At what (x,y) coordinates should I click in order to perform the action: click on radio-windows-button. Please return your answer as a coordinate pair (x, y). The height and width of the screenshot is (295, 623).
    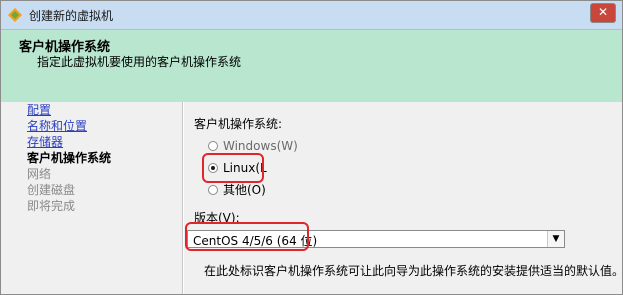
    Looking at the image, I should click on (213, 145).